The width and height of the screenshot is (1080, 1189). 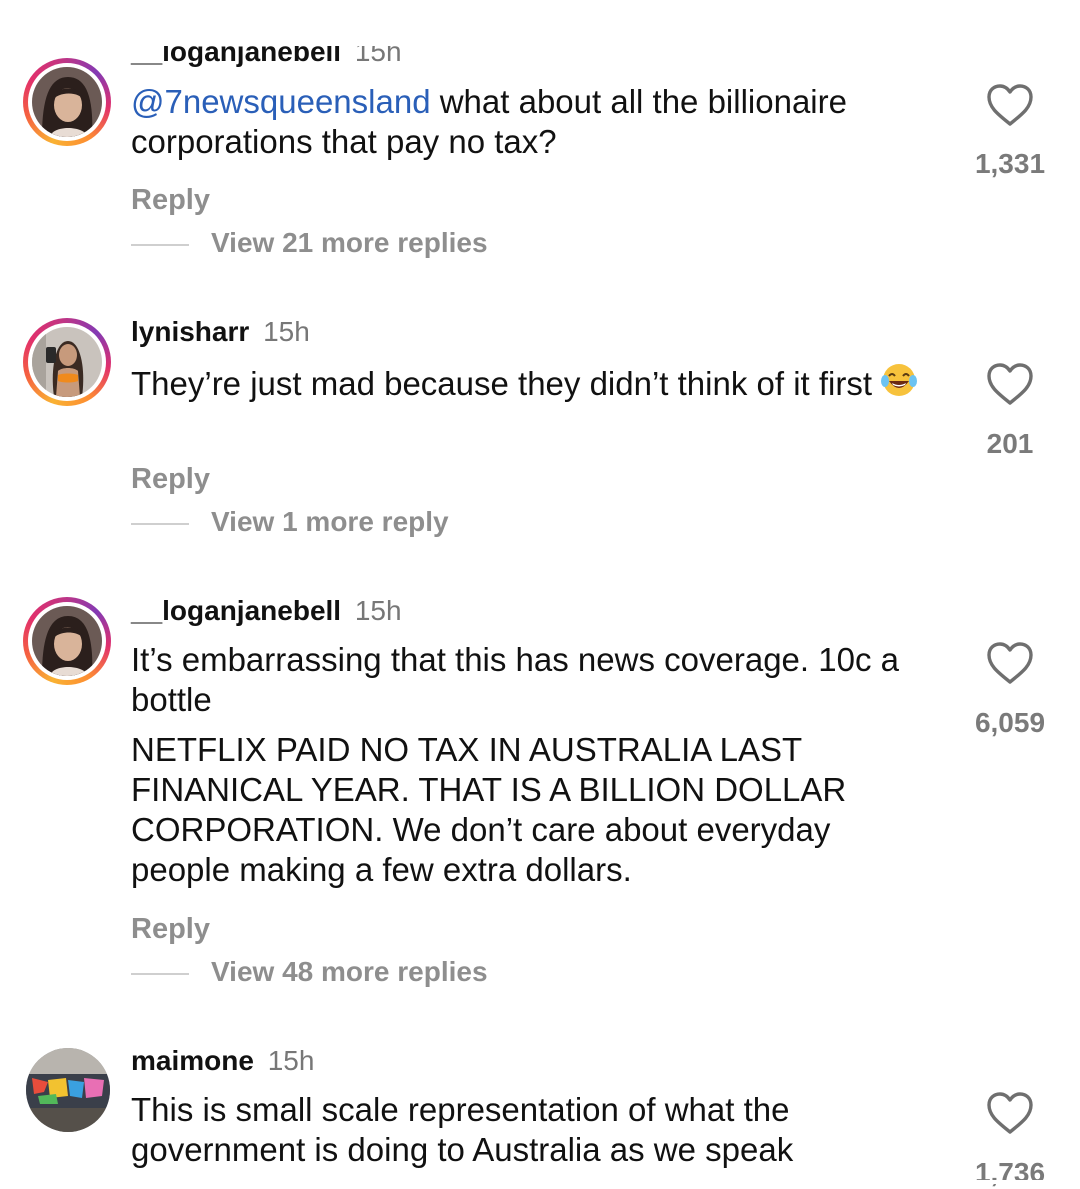 I want to click on view-replies-label: View 21 more replies, so click(x=349, y=242).